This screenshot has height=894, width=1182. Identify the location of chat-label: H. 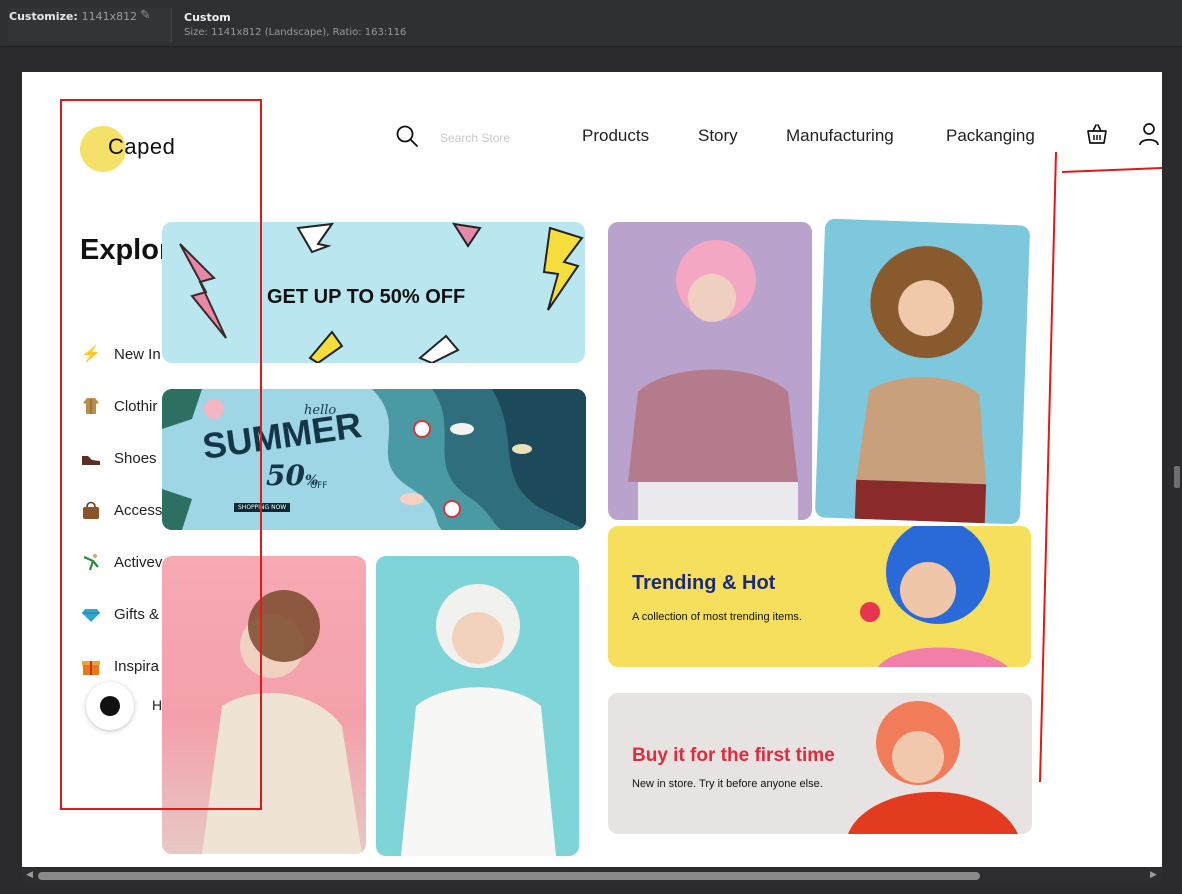
(157, 705).